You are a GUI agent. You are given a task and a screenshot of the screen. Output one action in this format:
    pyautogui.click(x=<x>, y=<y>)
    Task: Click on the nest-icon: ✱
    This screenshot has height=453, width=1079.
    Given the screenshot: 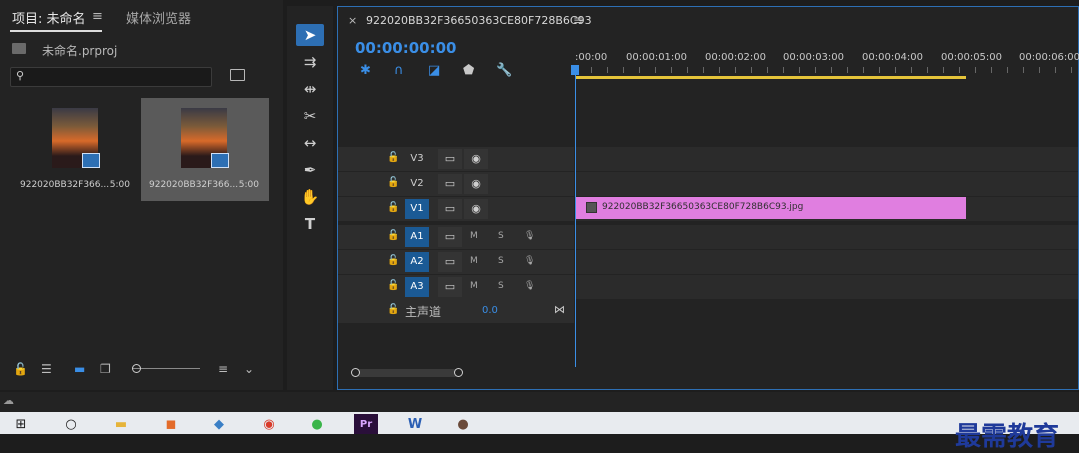 What is the action you would take?
    pyautogui.click(x=365, y=70)
    